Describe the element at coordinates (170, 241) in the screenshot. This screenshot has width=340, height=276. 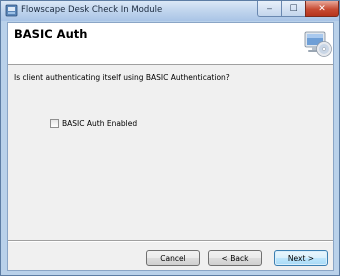
I see `footer-divider` at that location.